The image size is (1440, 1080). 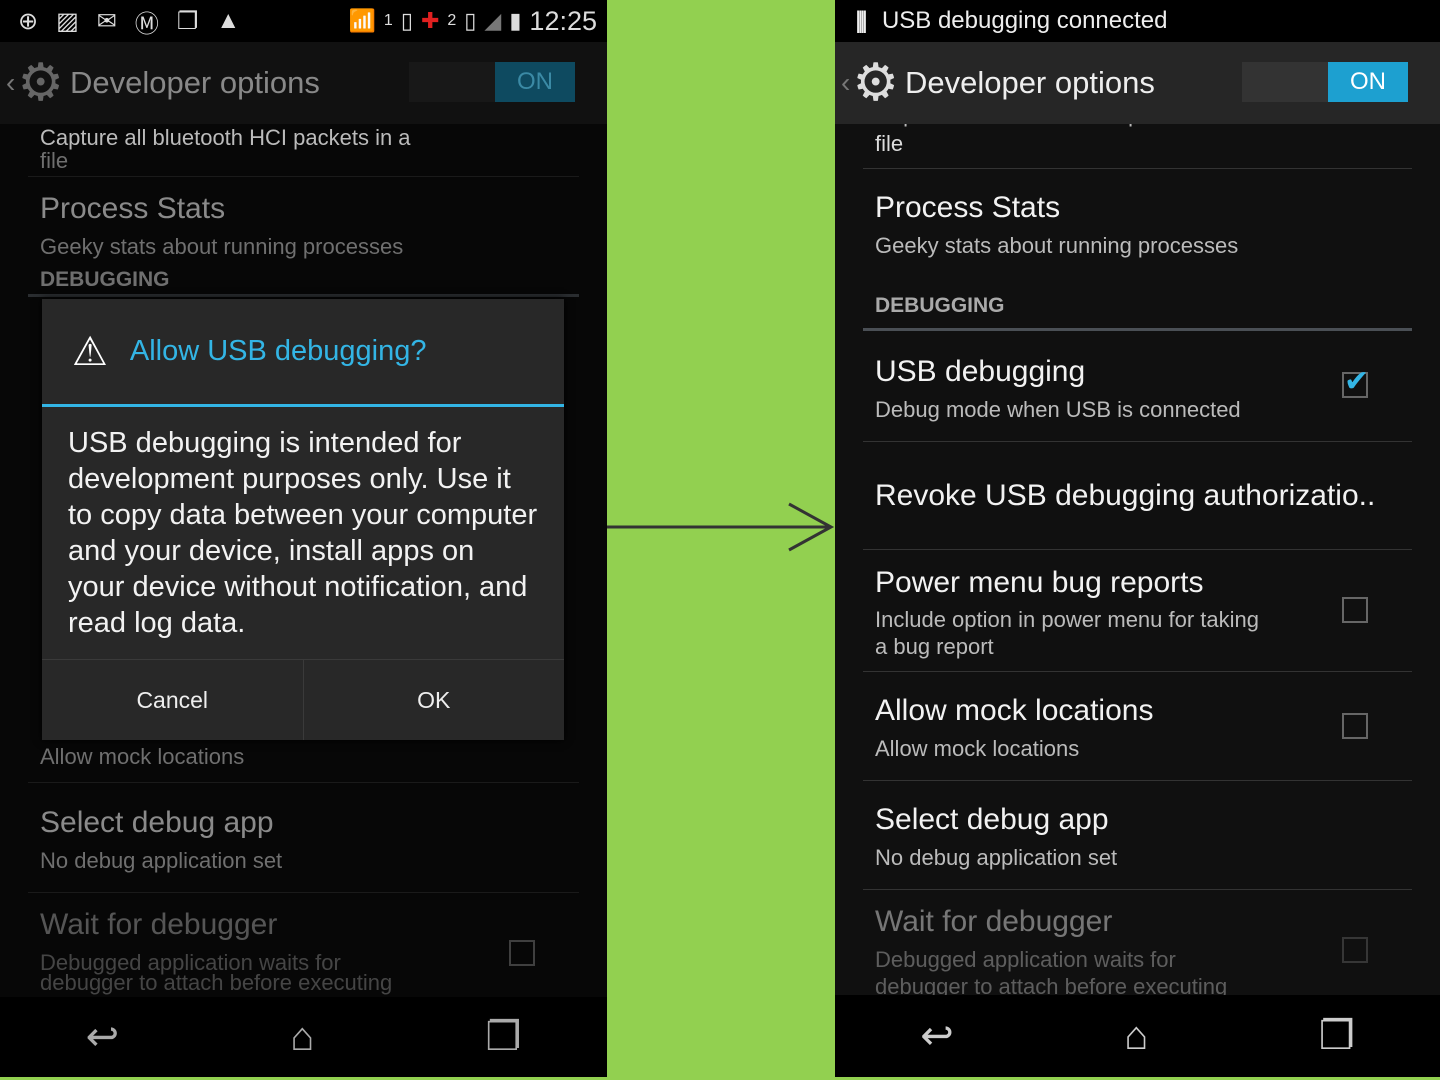 What do you see at coordinates (406, 20) in the screenshot?
I see `sim1-icon: ▯` at bounding box center [406, 20].